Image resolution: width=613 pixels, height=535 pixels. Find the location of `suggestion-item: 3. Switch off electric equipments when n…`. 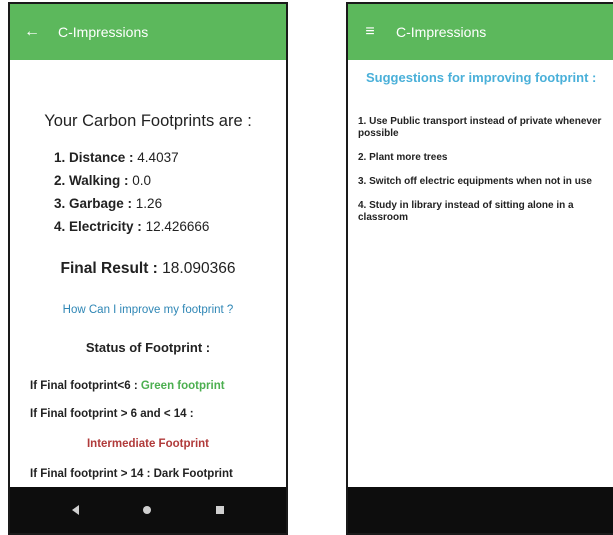

suggestion-item: 3. Switch off electric equipments when n… is located at coordinates (475, 181).